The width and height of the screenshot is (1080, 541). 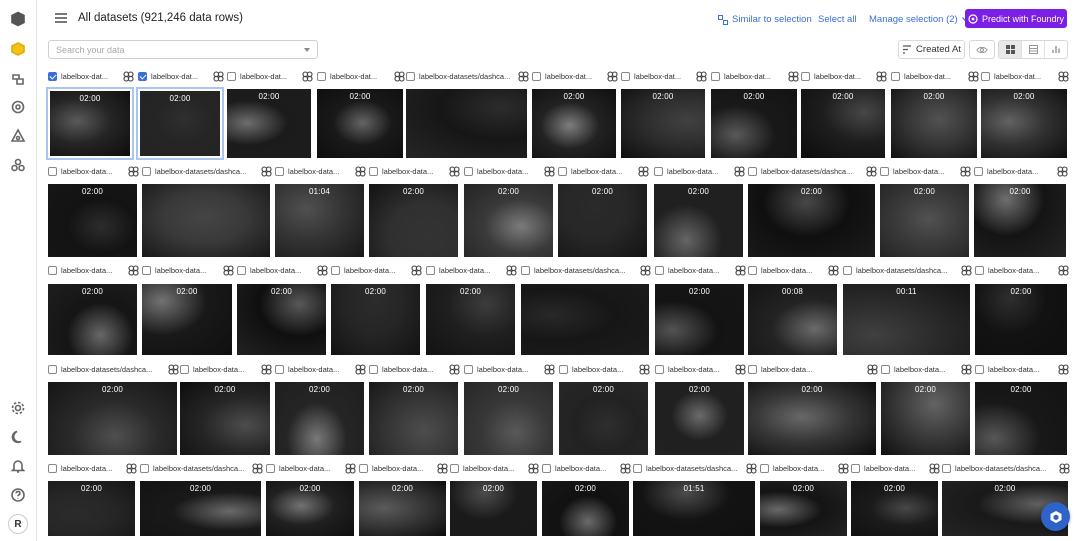 I want to click on video-thumbnail: 01:04, so click(x=319, y=220).